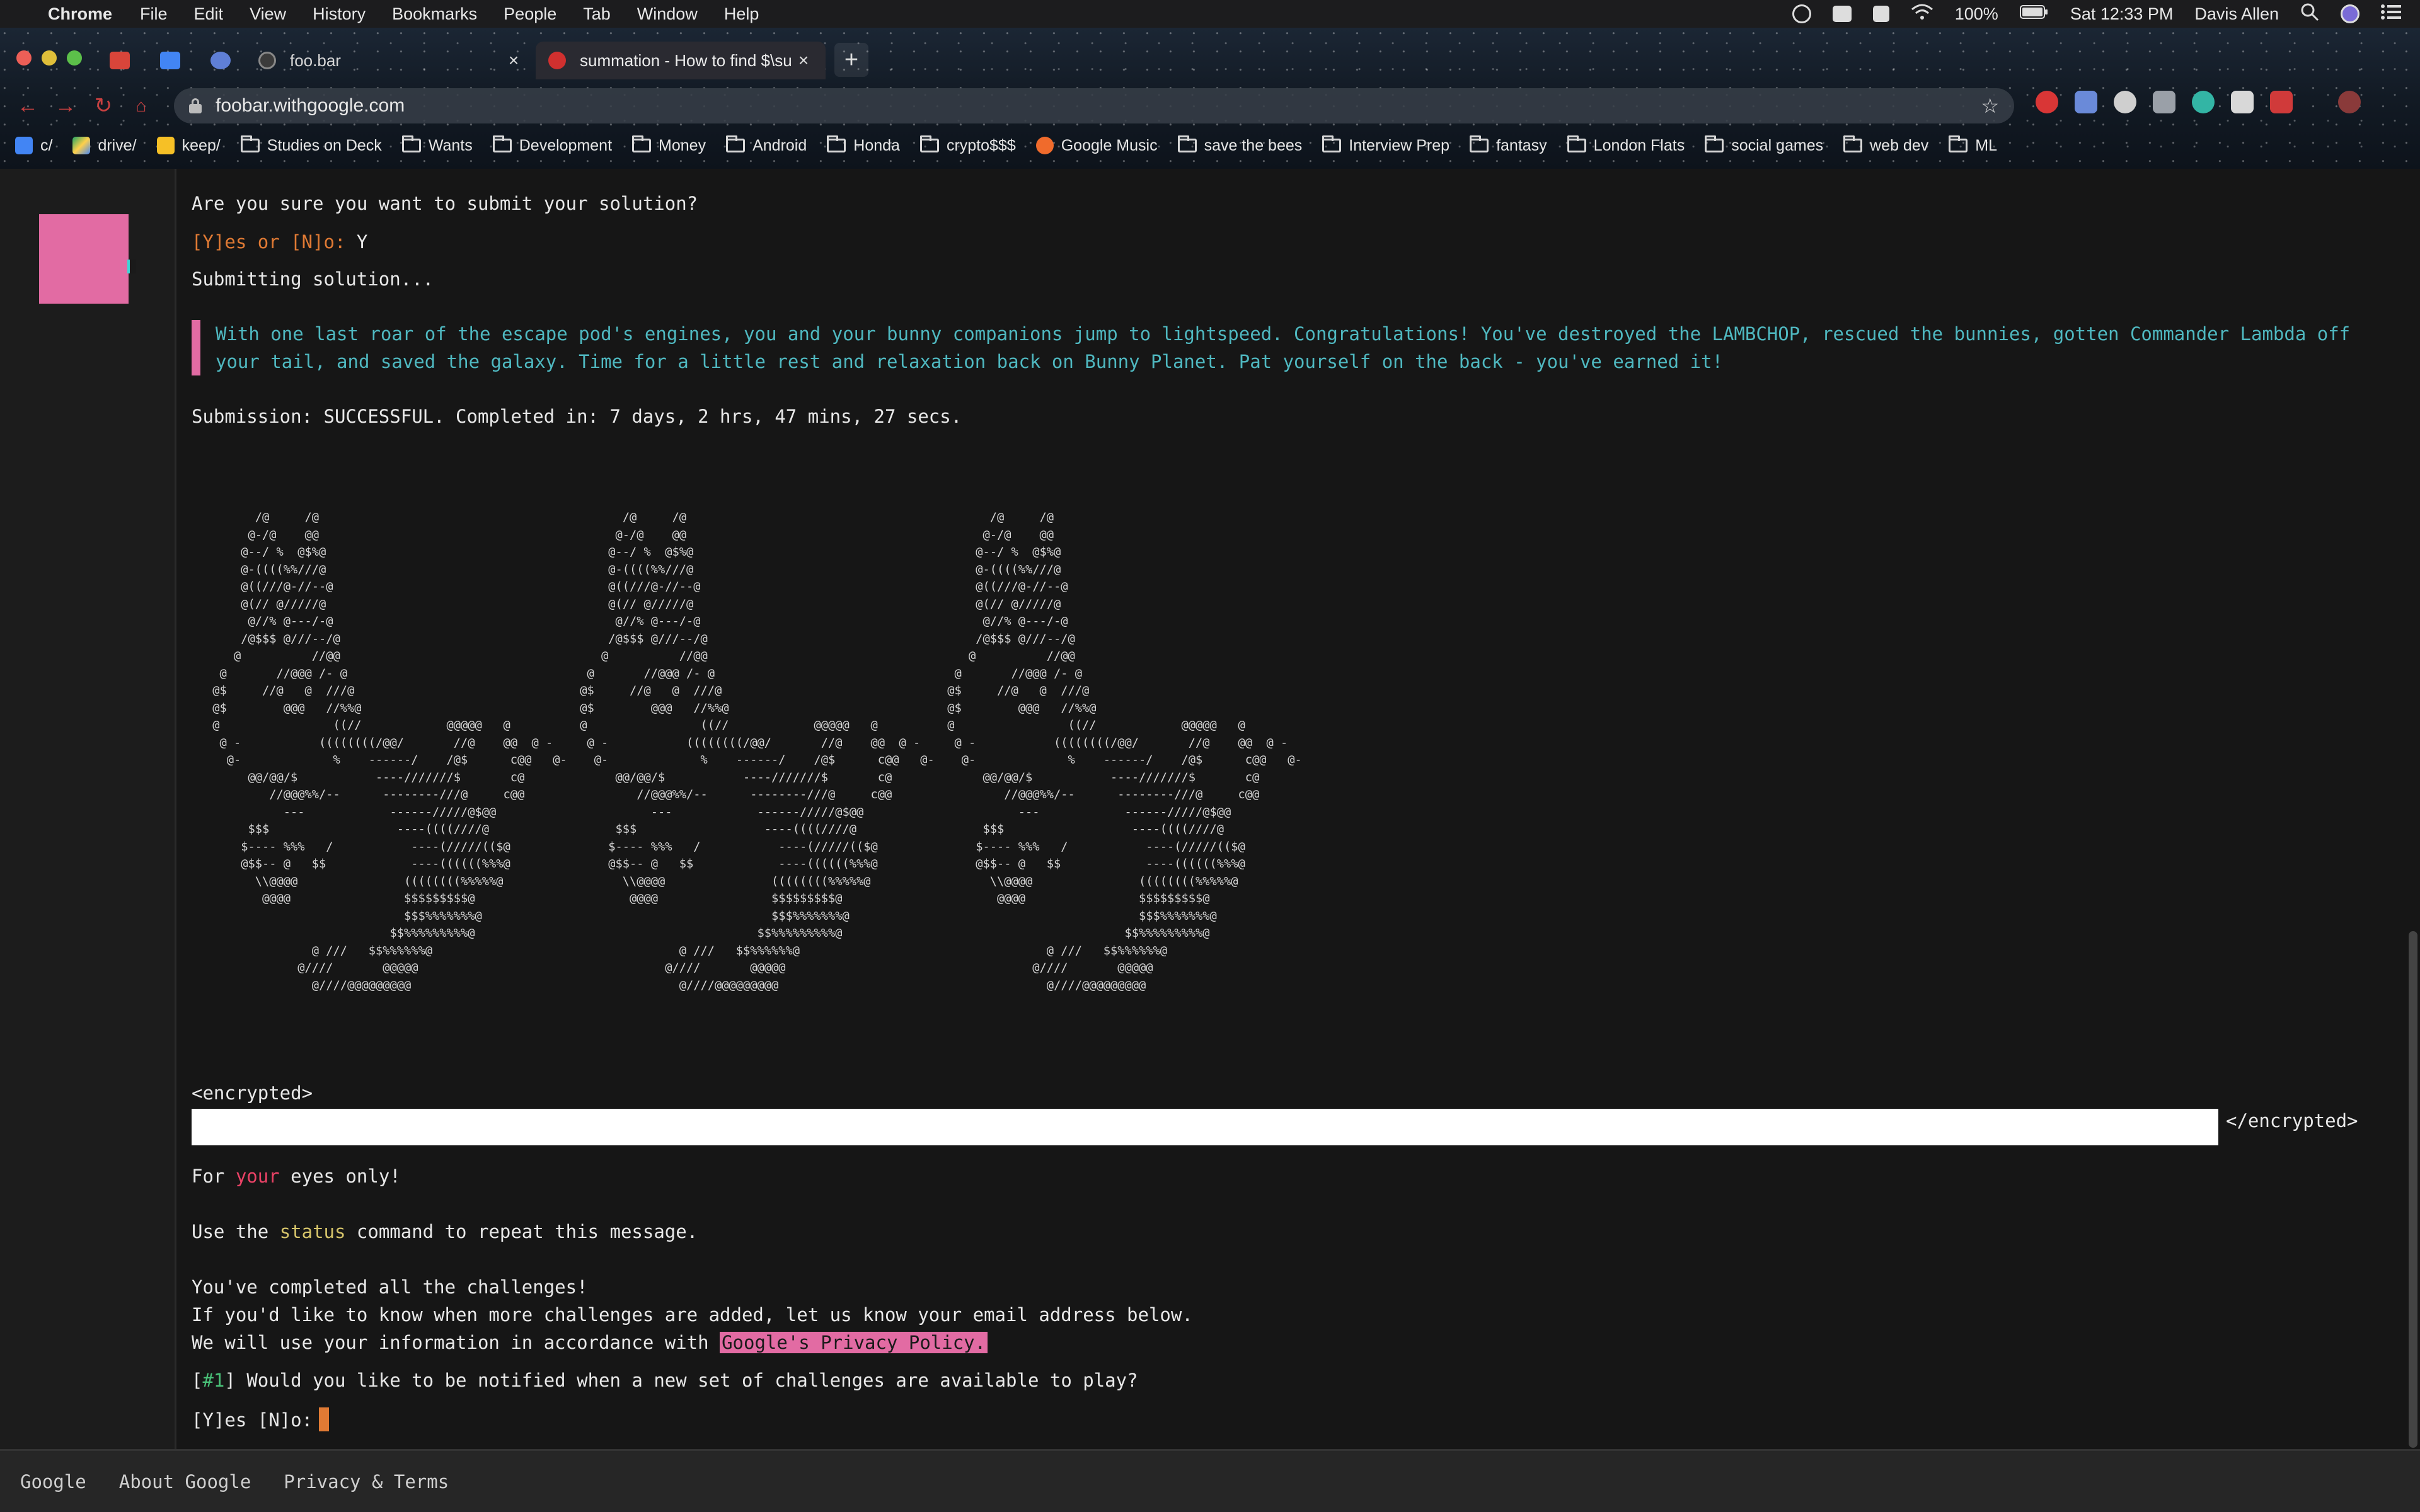 The image size is (2420, 1512). I want to click on bookmark-wants: Wants, so click(437, 145).